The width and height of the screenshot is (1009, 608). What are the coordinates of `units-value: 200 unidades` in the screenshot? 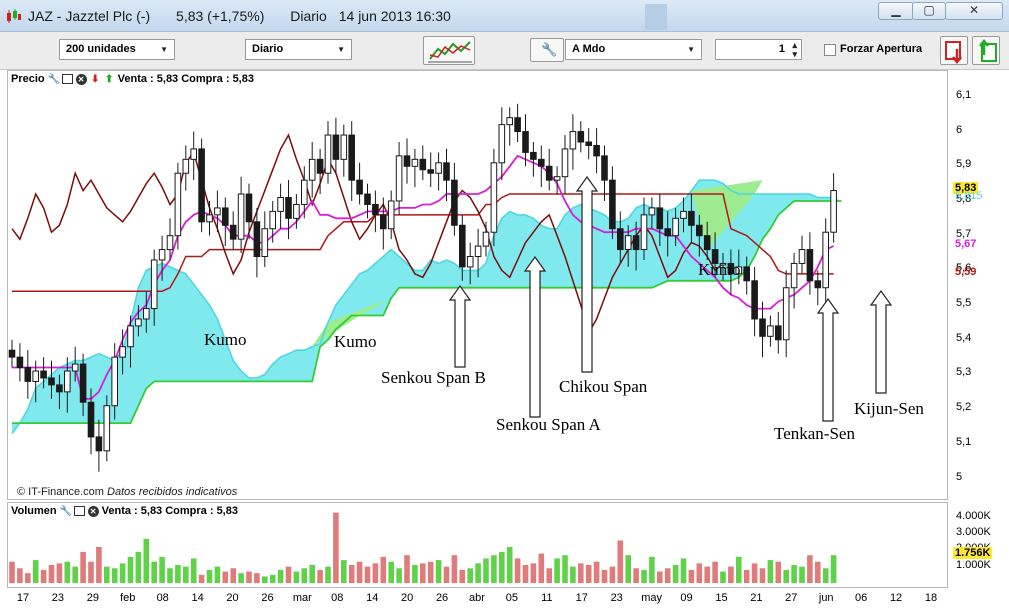 It's located at (101, 49).